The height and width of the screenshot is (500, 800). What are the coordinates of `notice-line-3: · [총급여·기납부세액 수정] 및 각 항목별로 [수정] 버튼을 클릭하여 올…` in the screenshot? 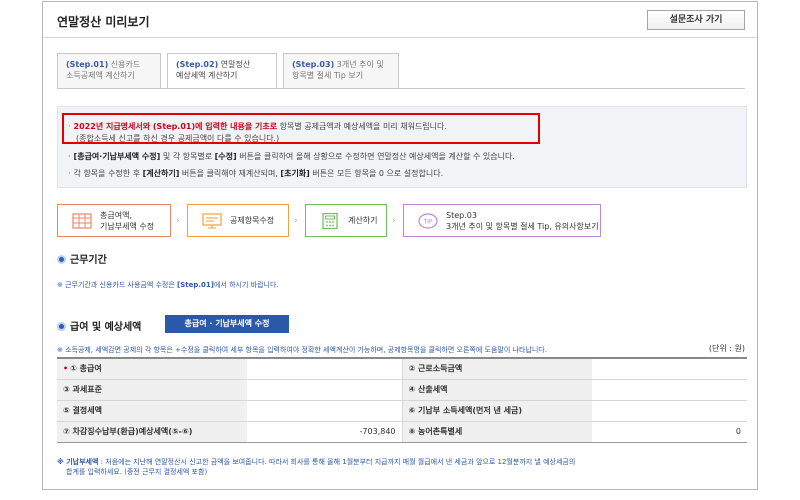 It's located at (291, 156).